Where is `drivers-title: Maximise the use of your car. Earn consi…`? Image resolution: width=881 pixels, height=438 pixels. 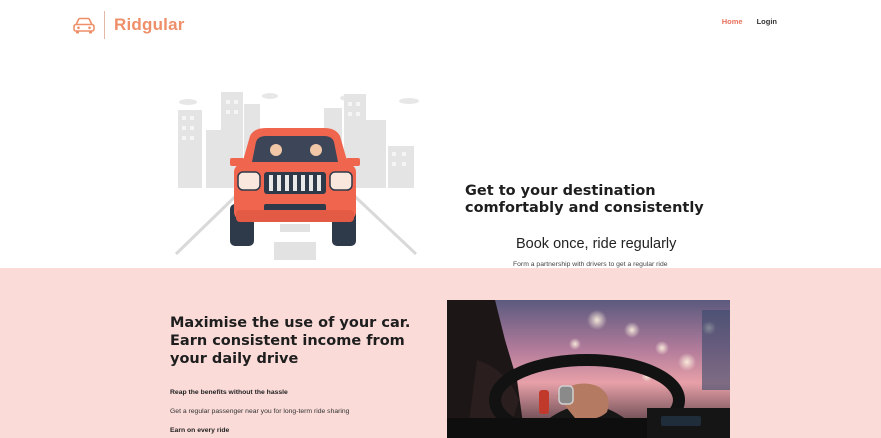 drivers-title: Maximise the use of your car. Earn consi… is located at coordinates (290, 341).